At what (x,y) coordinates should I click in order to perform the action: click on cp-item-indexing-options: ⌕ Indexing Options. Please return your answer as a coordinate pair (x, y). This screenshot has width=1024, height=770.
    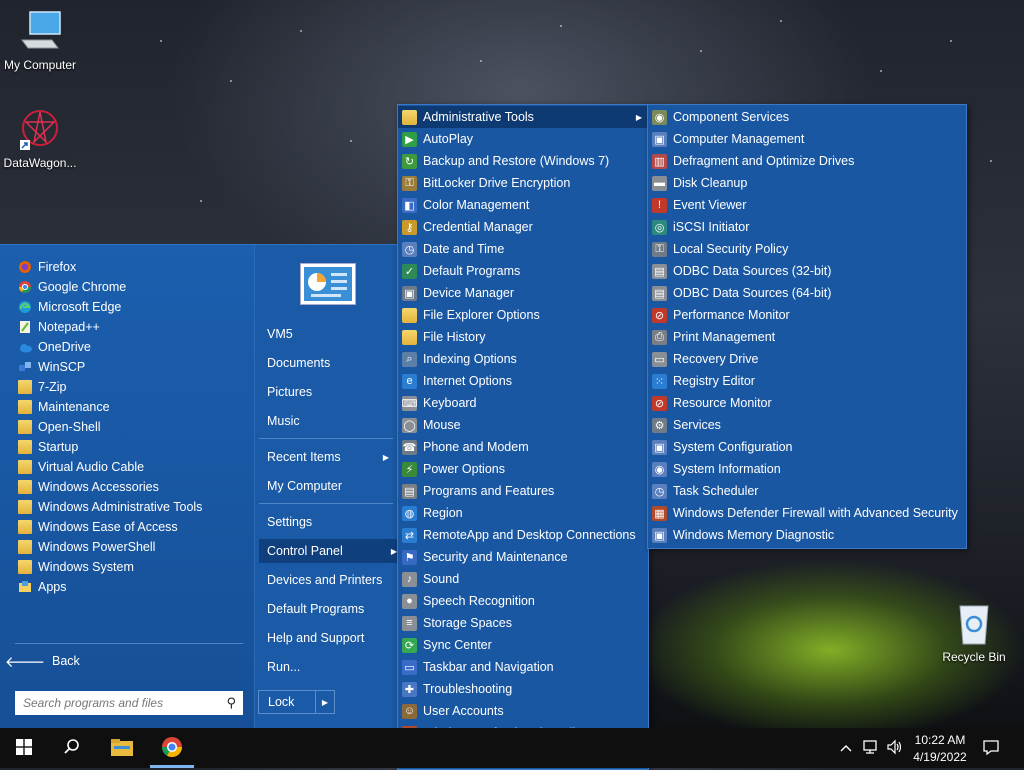
    Looking at the image, I should click on (523, 359).